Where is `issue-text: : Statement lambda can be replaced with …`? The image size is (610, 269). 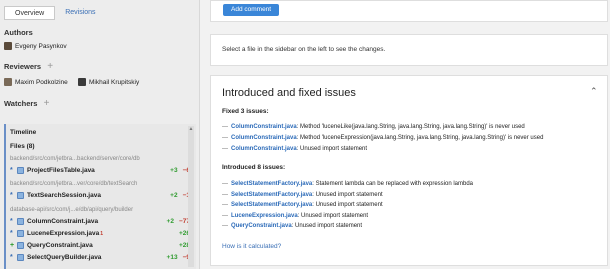
issue-text: : Statement lambda can be replaced with … is located at coordinates (393, 184).